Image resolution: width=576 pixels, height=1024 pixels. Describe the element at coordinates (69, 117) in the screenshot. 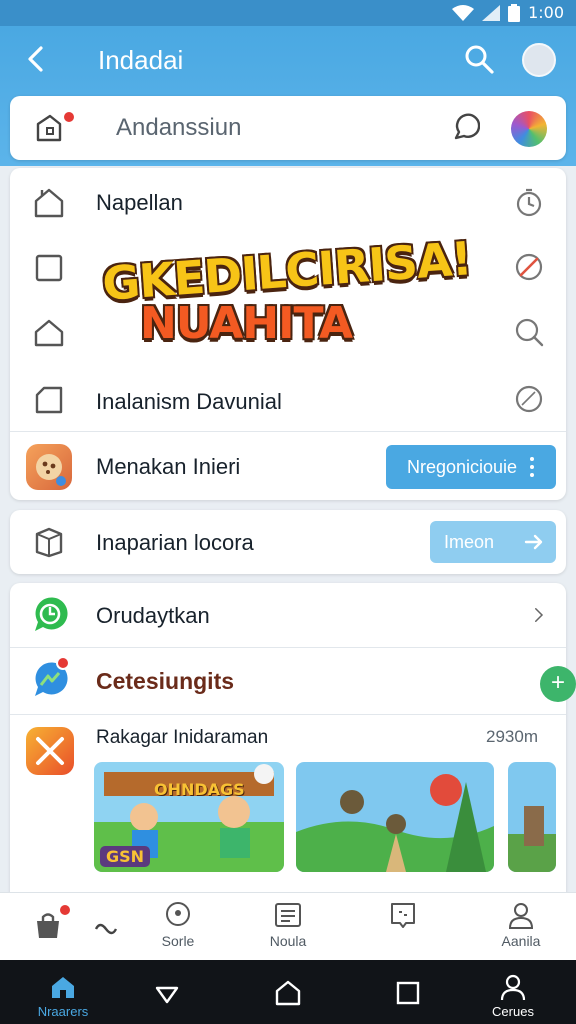

I see `notification-badge` at that location.